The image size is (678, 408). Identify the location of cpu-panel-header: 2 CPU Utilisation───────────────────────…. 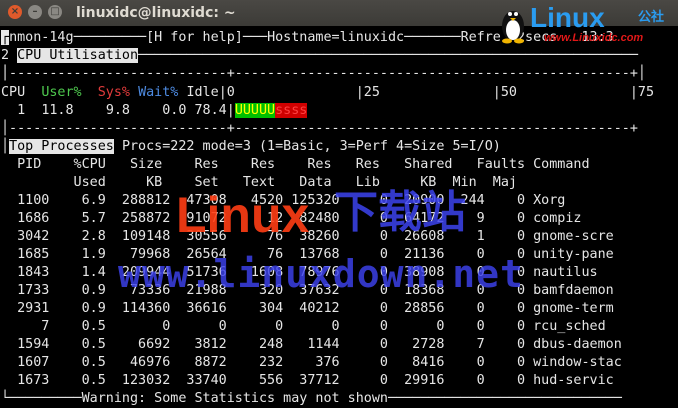
(319, 55).